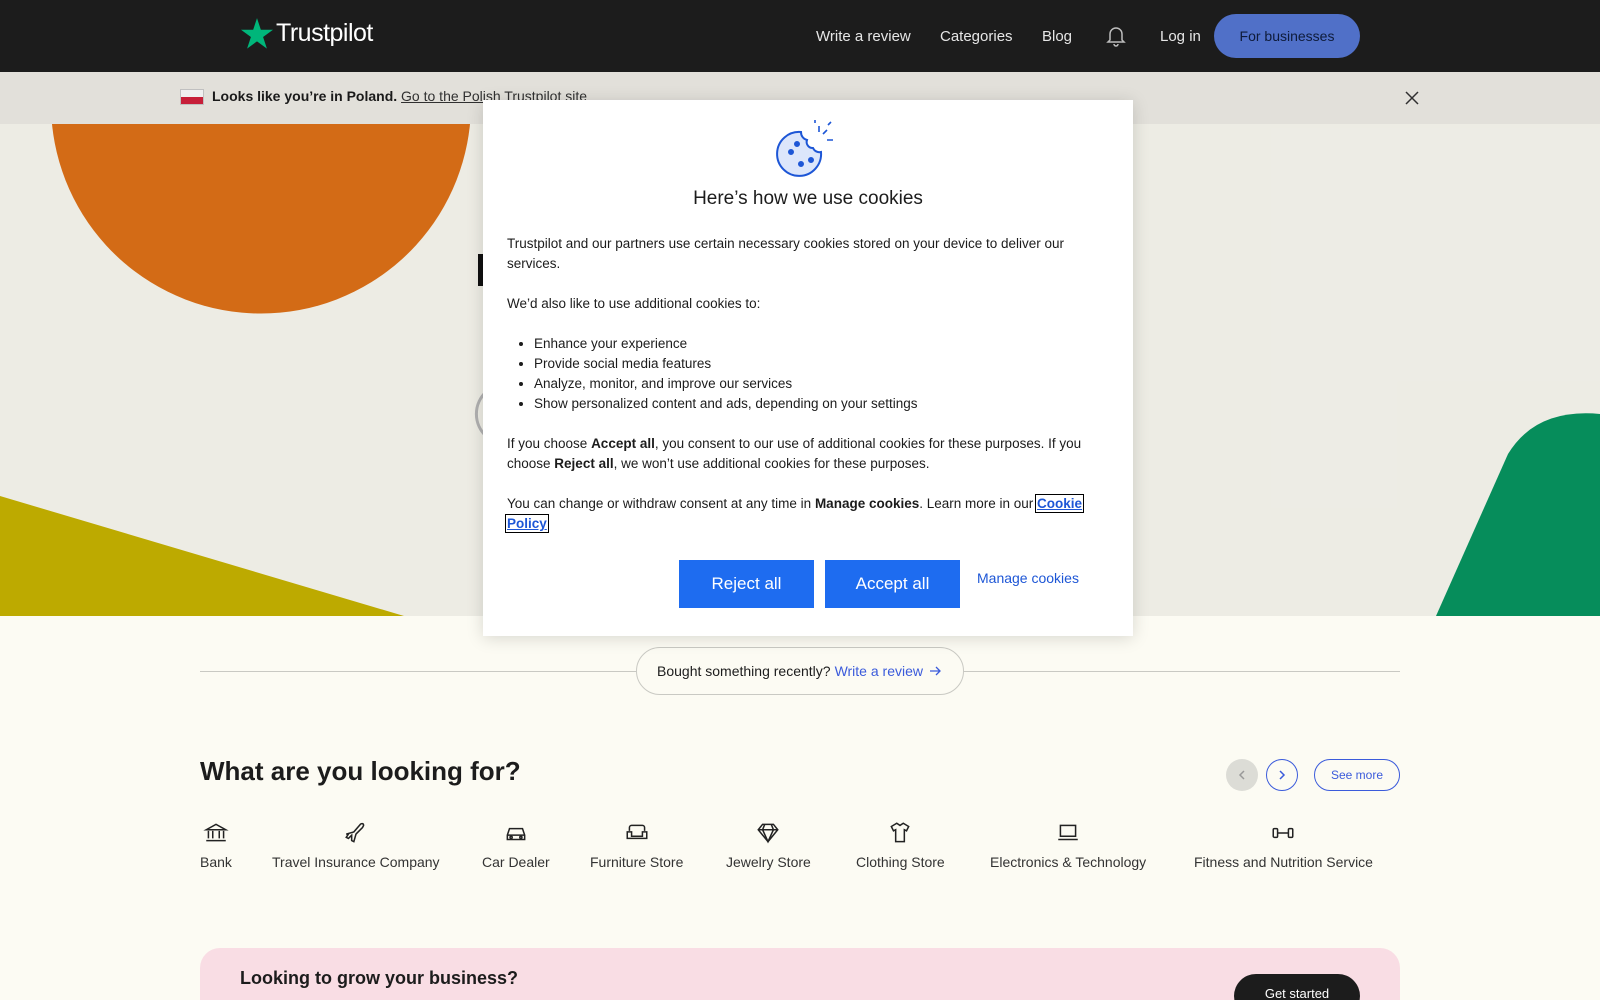 The height and width of the screenshot is (1000, 1600). What do you see at coordinates (637, 832) in the screenshot?
I see `sofa-icon` at bounding box center [637, 832].